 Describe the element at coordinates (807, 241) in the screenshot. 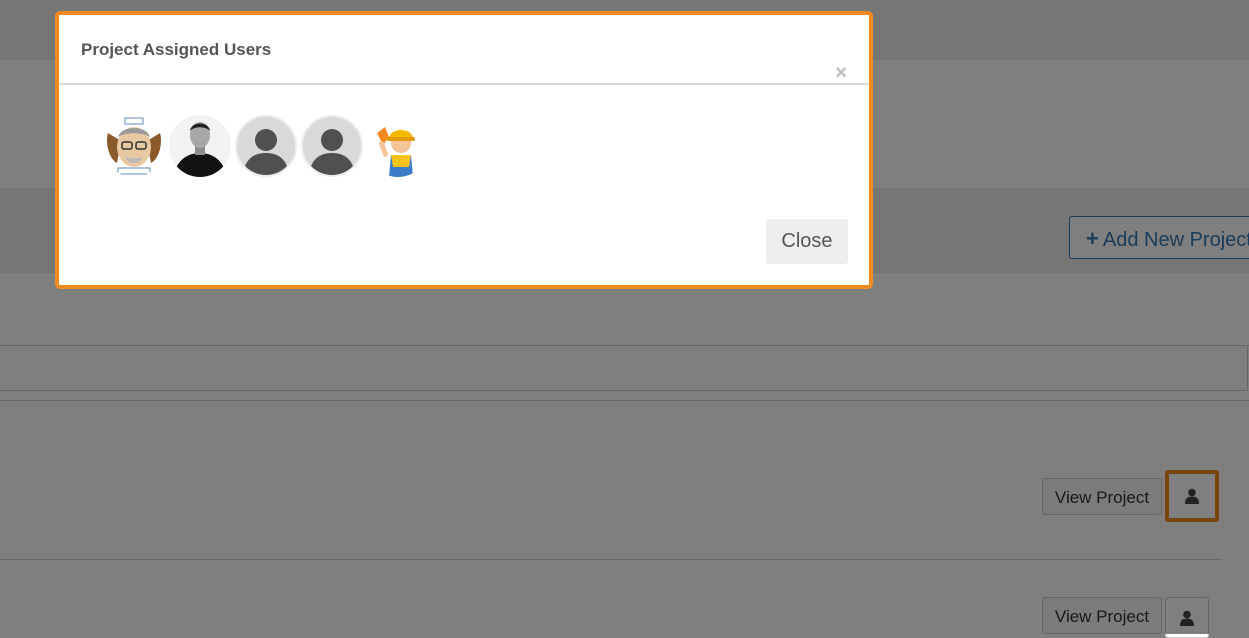

I see `close-button: Close` at that location.